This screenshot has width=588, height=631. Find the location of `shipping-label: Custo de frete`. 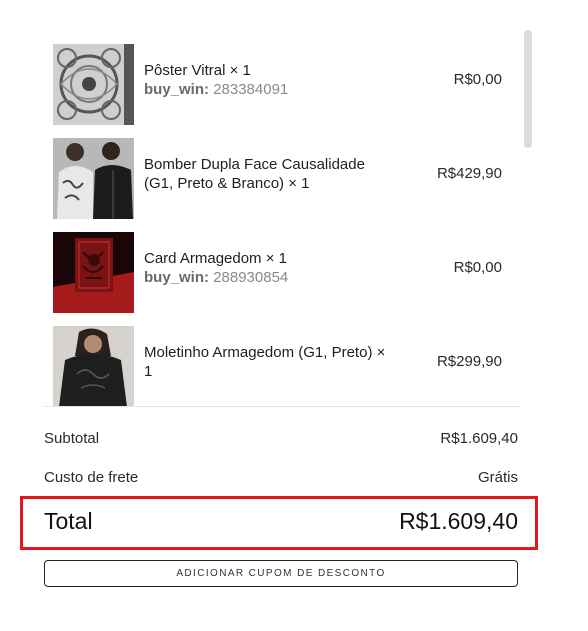

shipping-label: Custo de frete is located at coordinates (91, 477).